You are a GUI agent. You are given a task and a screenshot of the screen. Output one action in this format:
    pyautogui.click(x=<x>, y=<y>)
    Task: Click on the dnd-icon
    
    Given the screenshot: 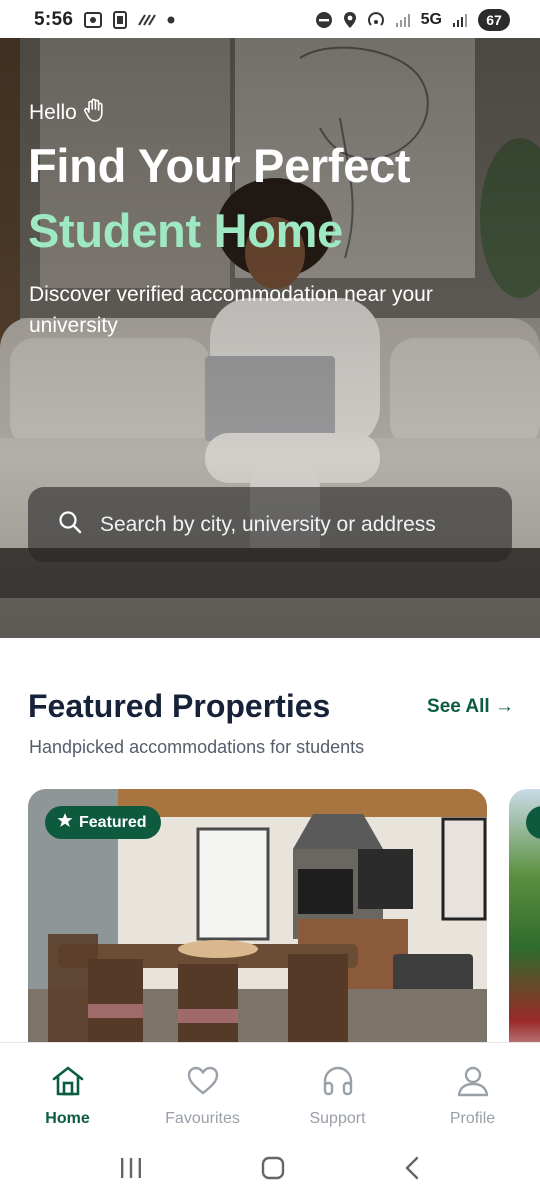 What is the action you would take?
    pyautogui.click(x=324, y=20)
    